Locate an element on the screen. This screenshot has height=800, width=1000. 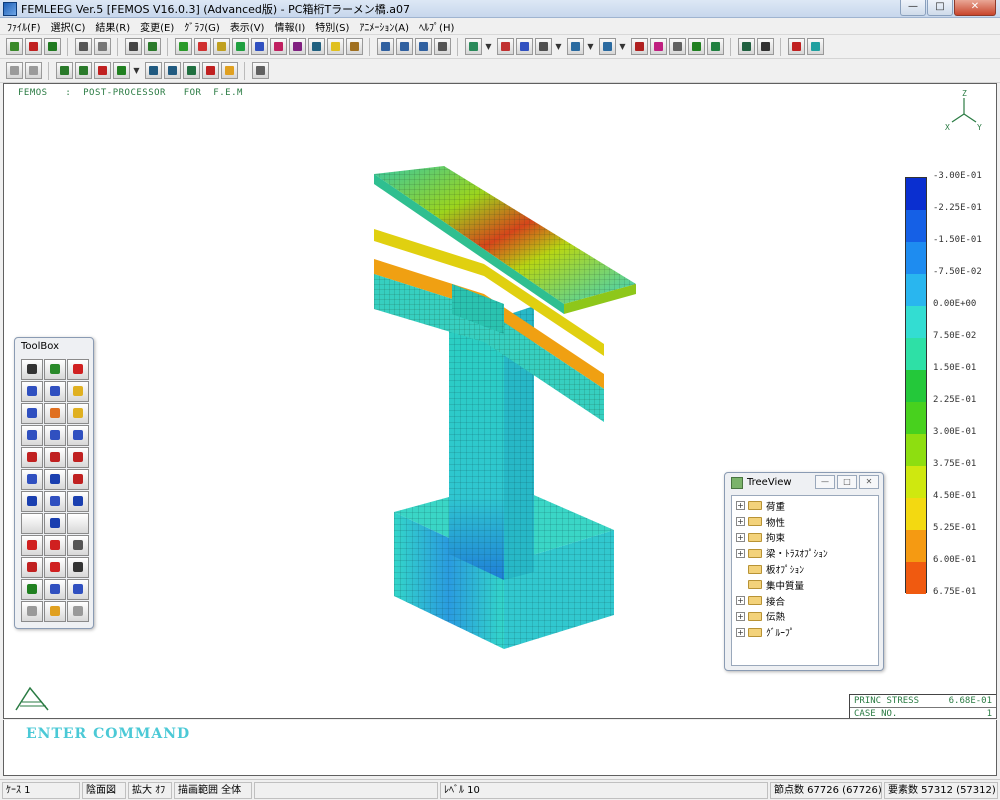
treeview-restore-button: □ is located at coordinates (847, 482).